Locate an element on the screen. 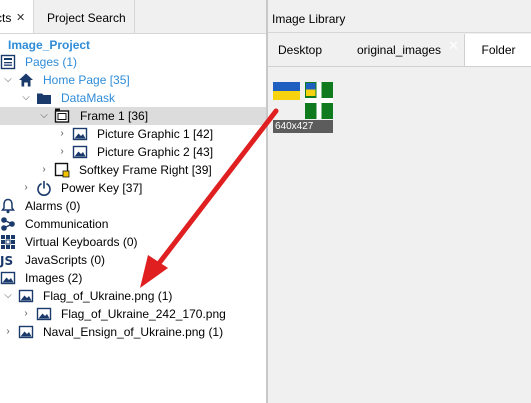 The height and width of the screenshot is (403, 531). tree-item-picture-graphic-1: › Picture Graphic 1 [42] is located at coordinates (133, 134).